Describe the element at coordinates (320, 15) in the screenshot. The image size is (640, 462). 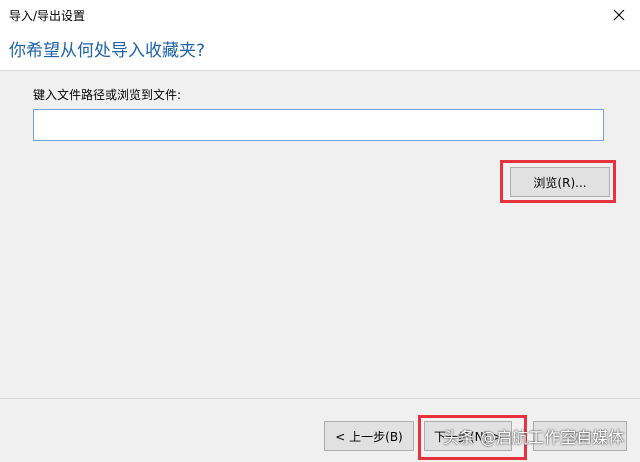
I see `title-bar: 导入/导出设置` at that location.